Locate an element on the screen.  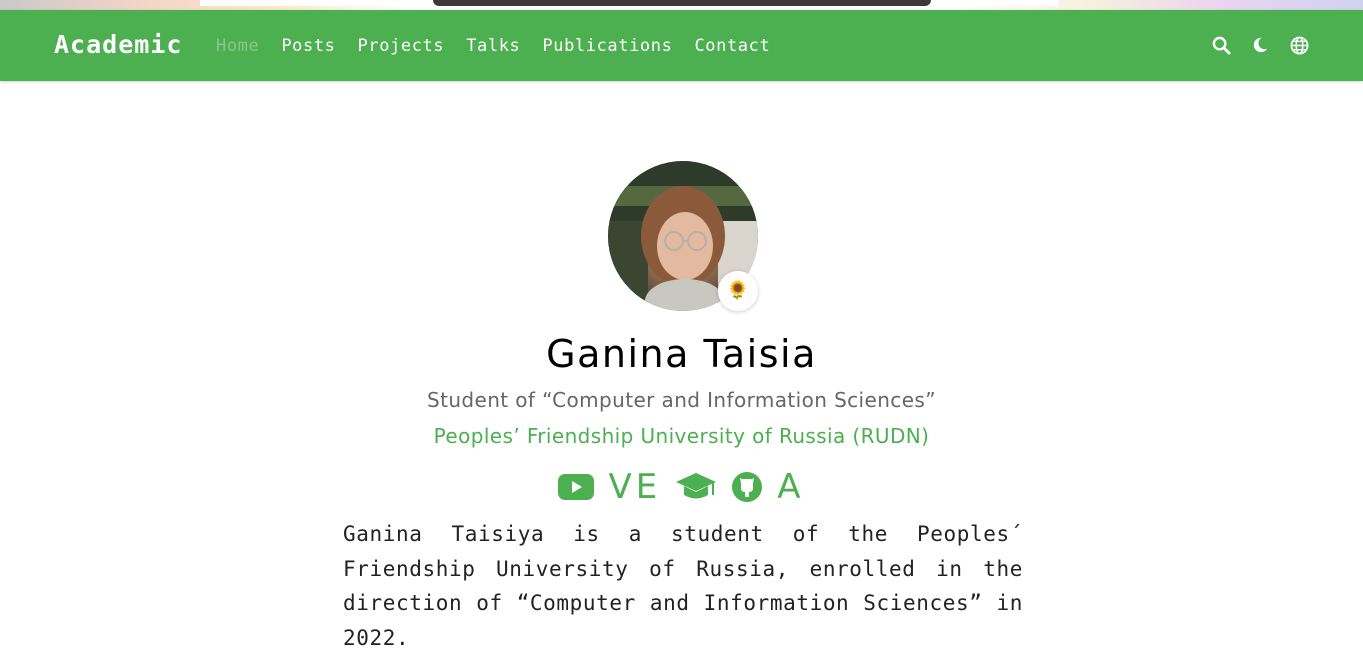
brand-logo: Academic is located at coordinates (118, 45).